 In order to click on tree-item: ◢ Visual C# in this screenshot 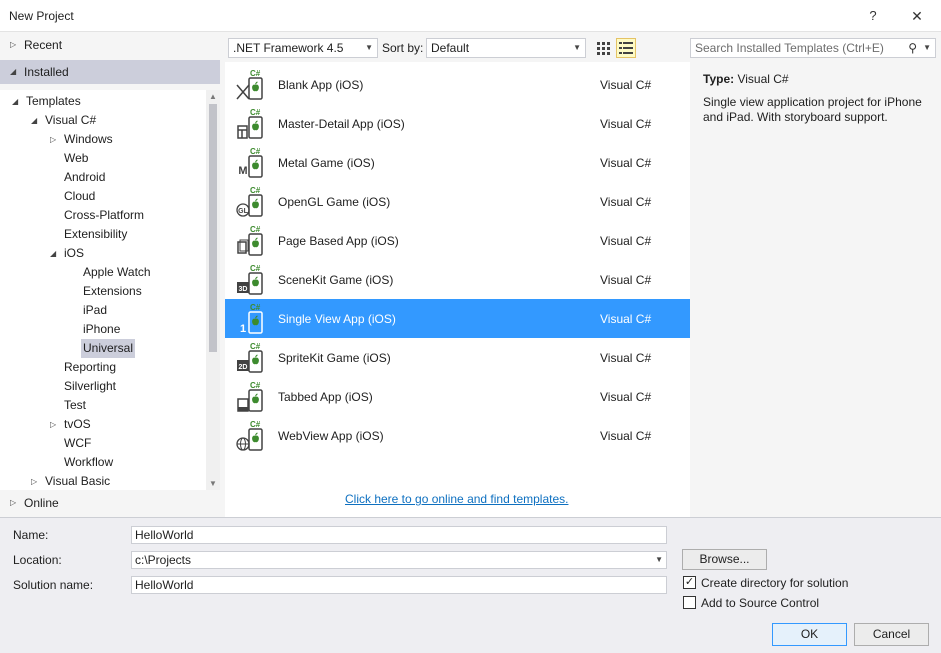, I will do `click(103, 120)`.